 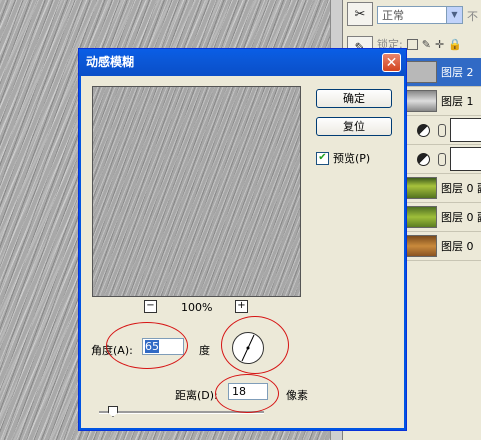 I want to click on angle-dial-needle-icon, so click(x=248, y=348).